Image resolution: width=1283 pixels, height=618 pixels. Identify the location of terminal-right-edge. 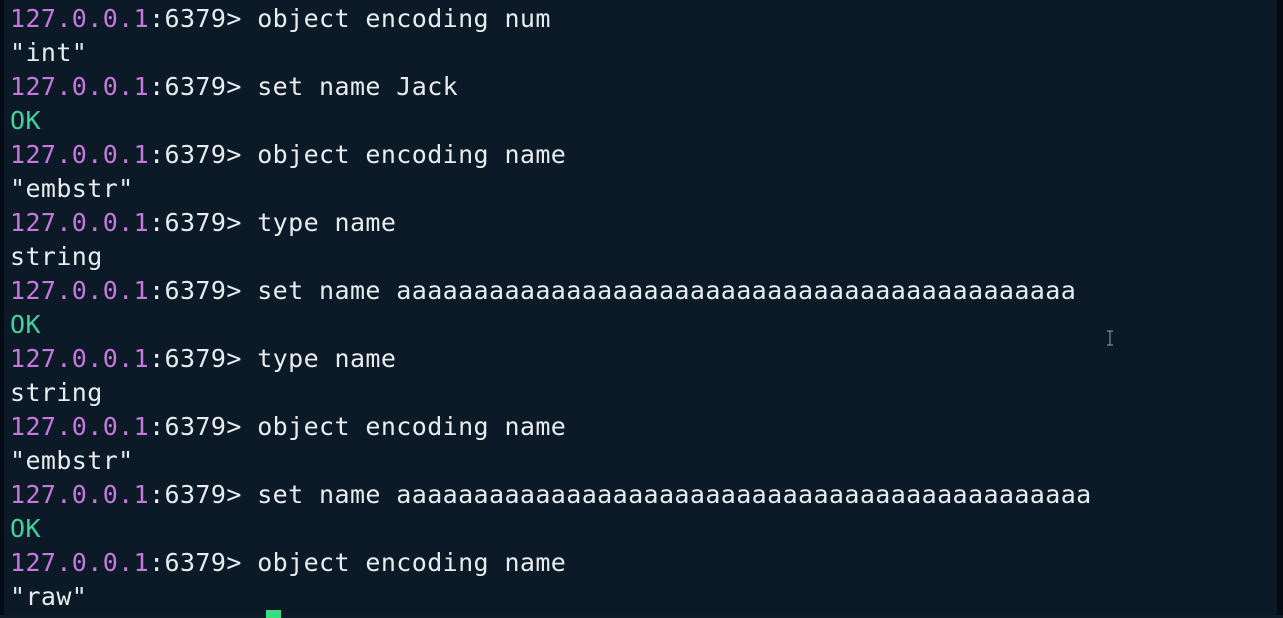
(1280, 307).